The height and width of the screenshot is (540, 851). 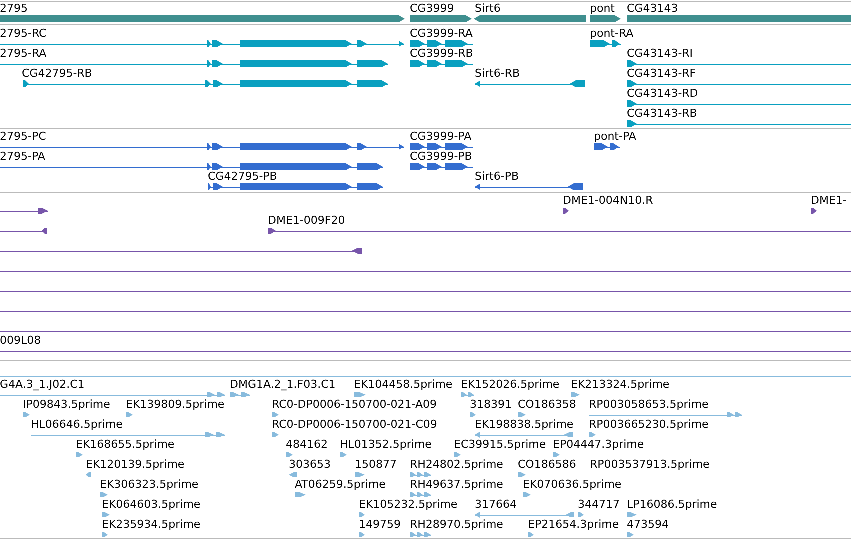 What do you see at coordinates (376, 464) in the screenshot?
I see `feature-label: 150877` at bounding box center [376, 464].